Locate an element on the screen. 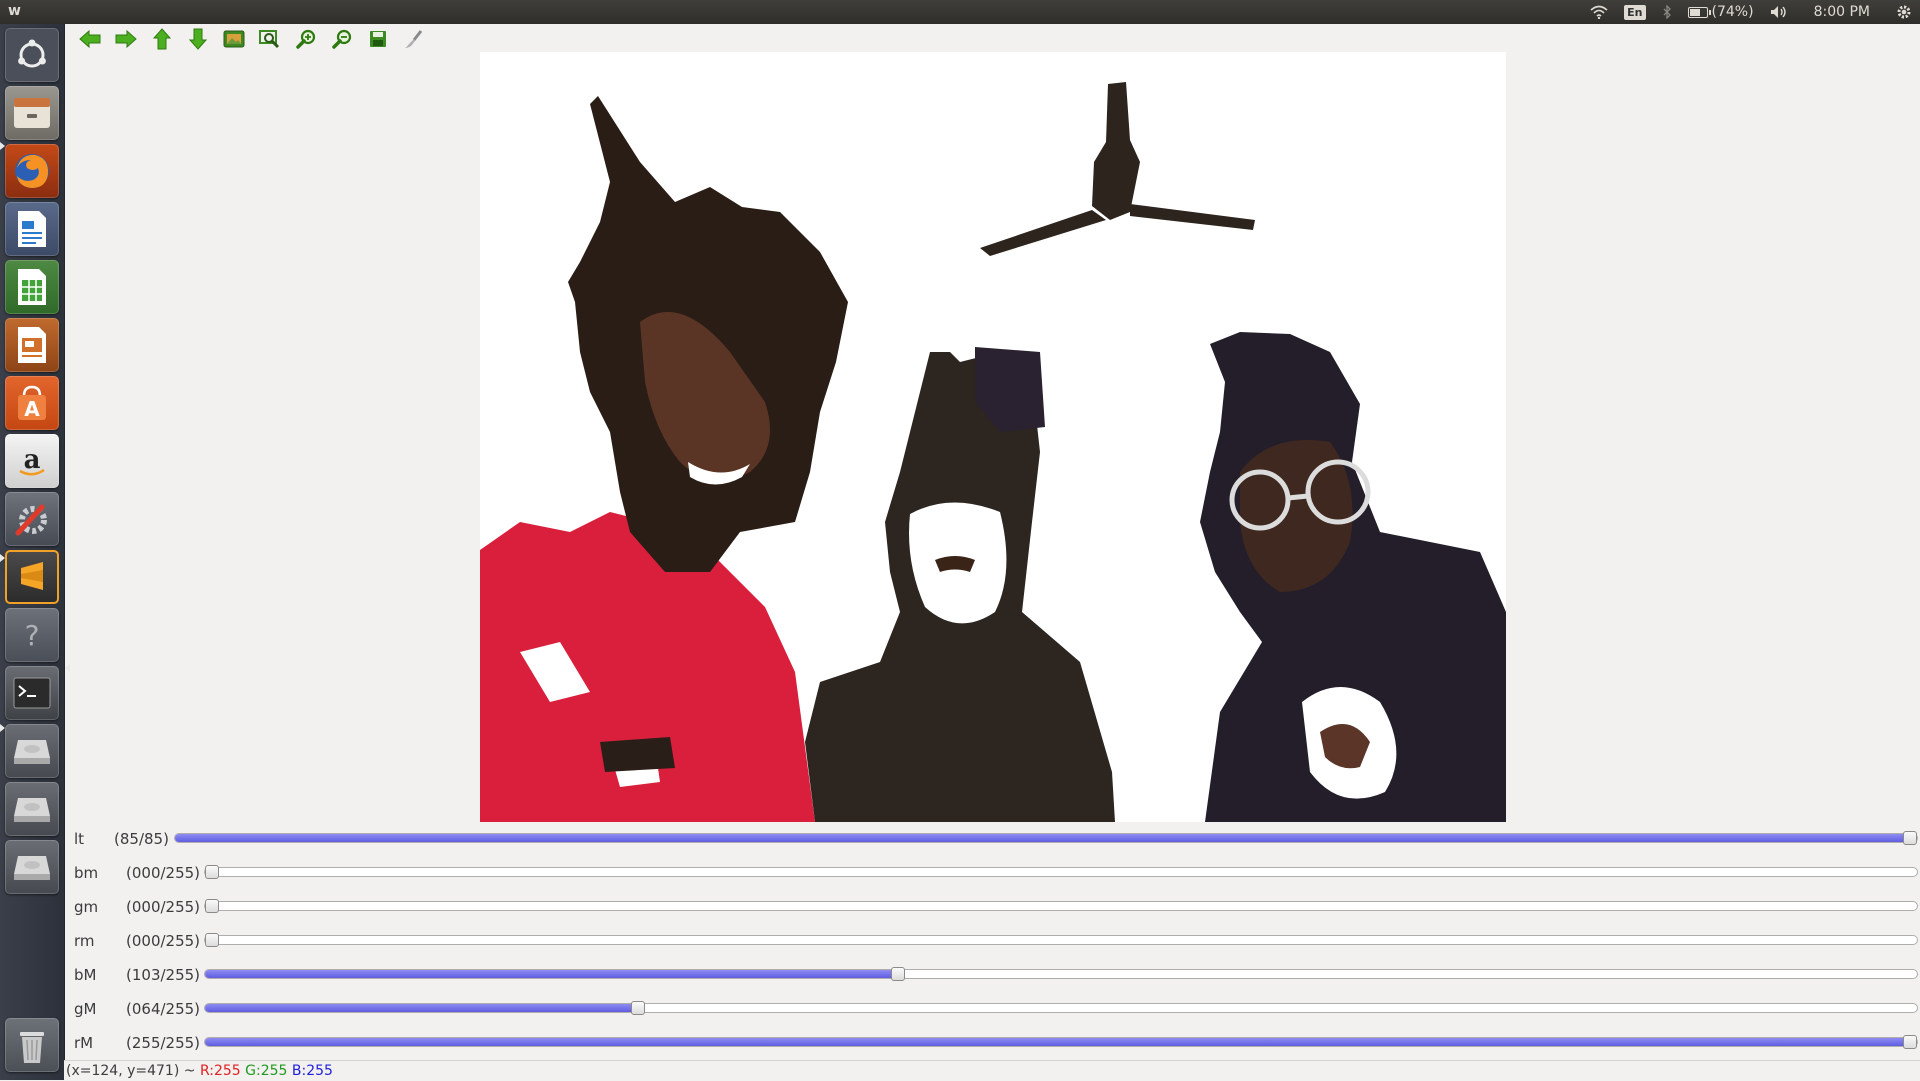 This screenshot has width=1920, height=1081. system-settings-icon is located at coordinates (32, 519).